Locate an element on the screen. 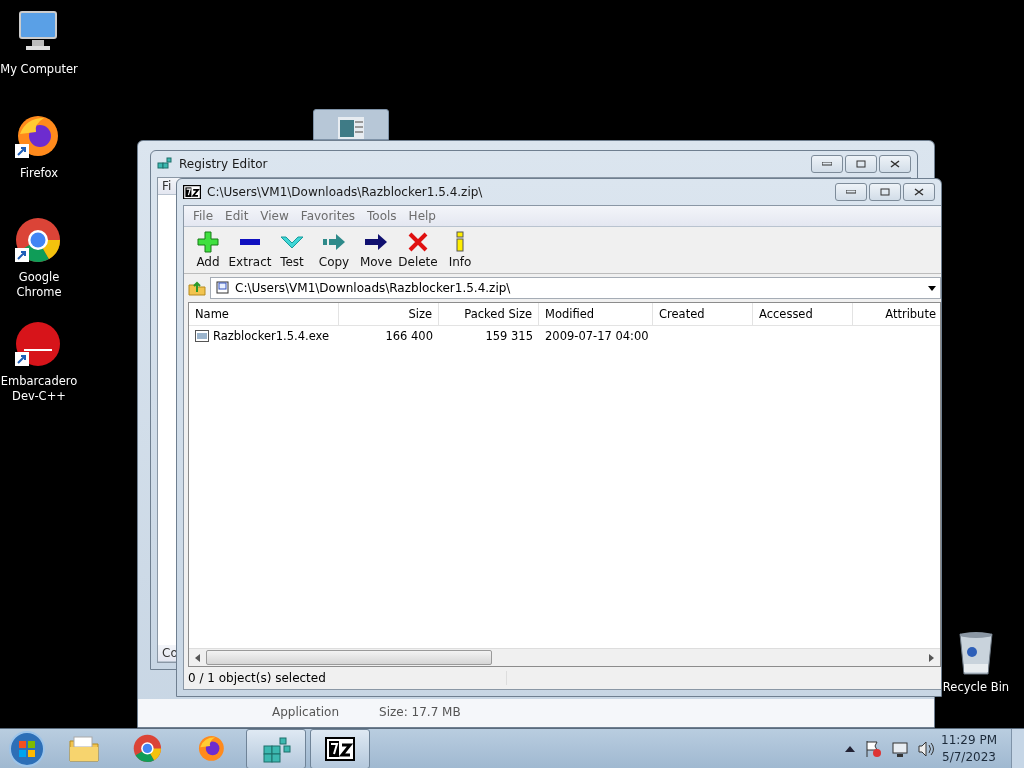  menu-item: Tools is located at coordinates (382, 216).